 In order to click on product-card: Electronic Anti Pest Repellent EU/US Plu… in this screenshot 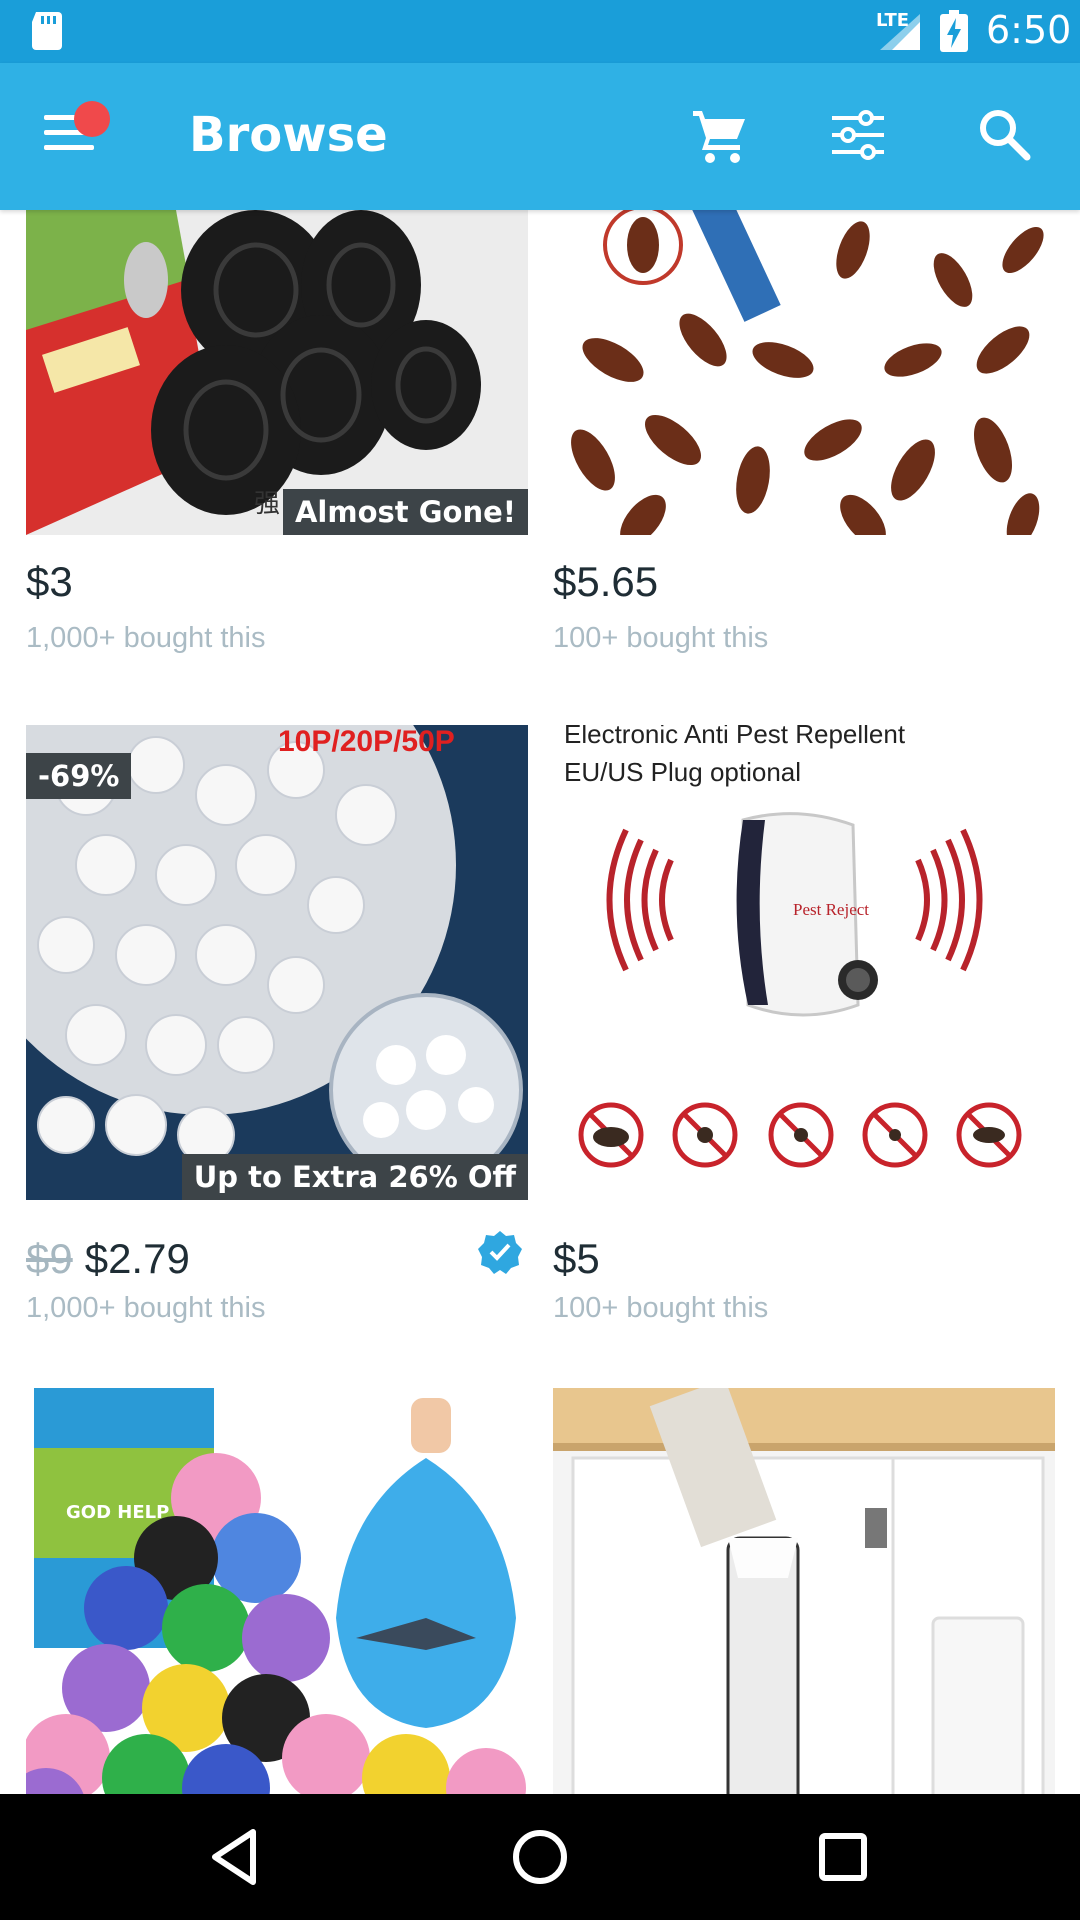, I will do `click(804, 1030)`.